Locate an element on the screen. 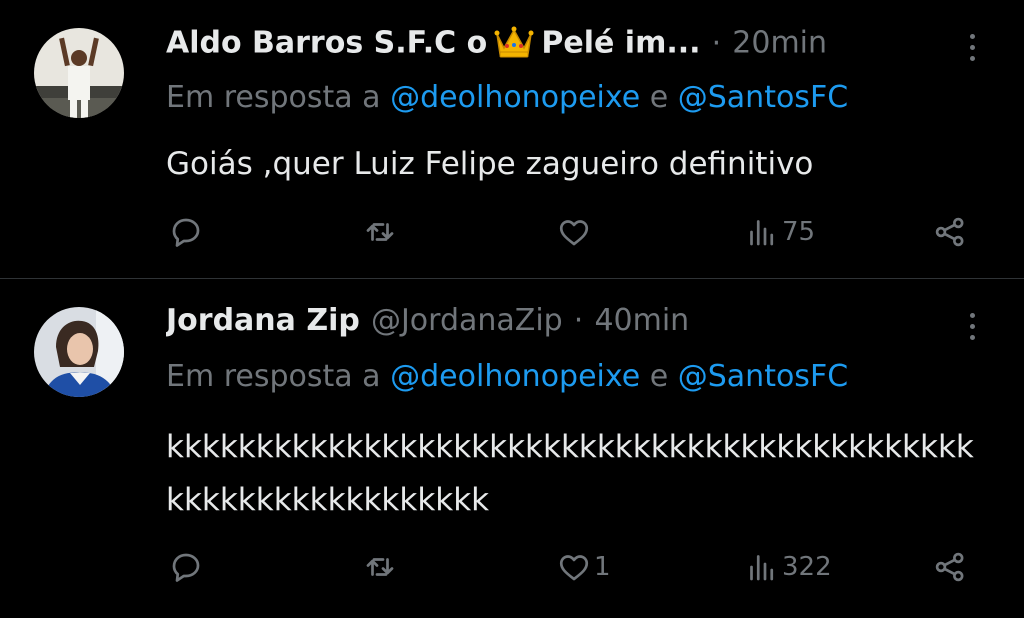 This screenshot has width=1024, height=618. like-count: 1 is located at coordinates (602, 567).